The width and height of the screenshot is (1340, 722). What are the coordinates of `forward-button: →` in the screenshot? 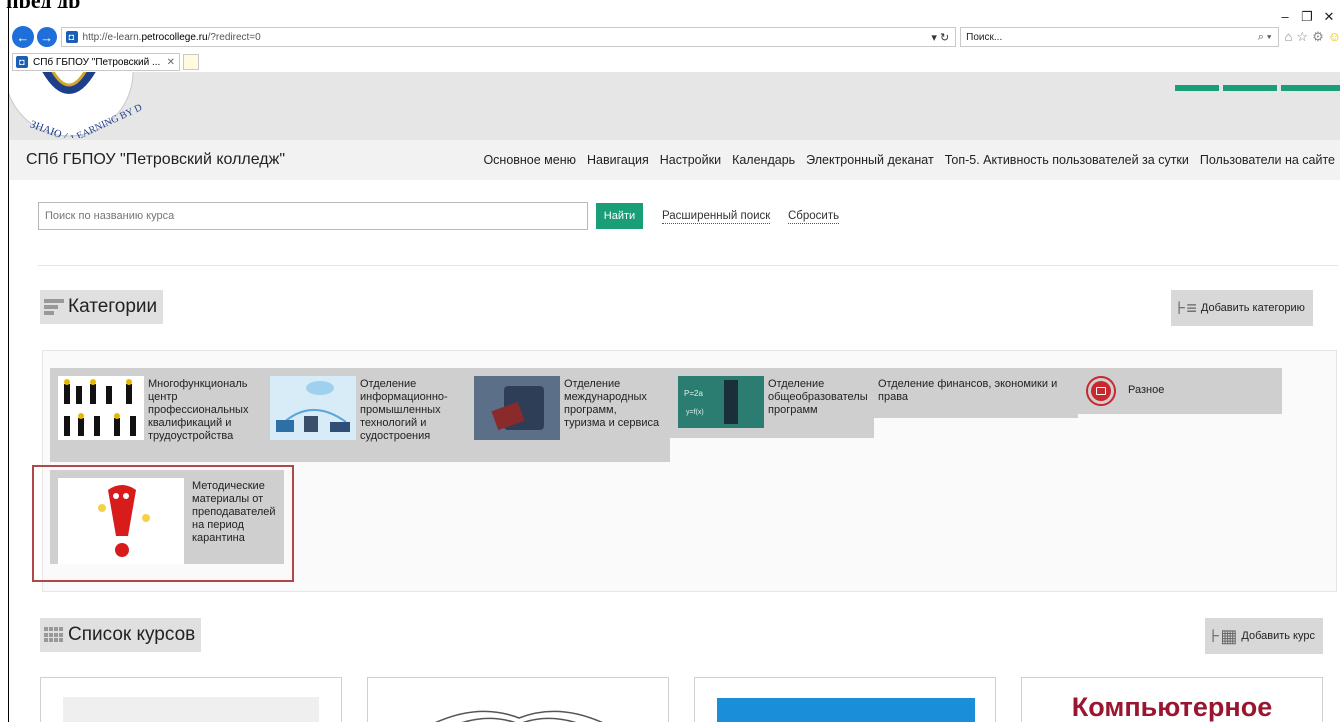 It's located at (46, 37).